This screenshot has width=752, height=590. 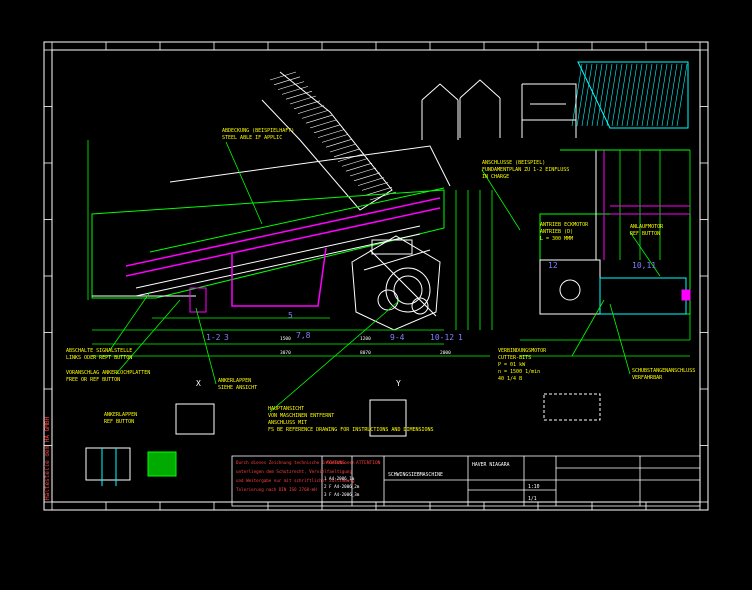 I want to click on callout-text: ANSCHLUSS MIT, so click(x=287, y=423).